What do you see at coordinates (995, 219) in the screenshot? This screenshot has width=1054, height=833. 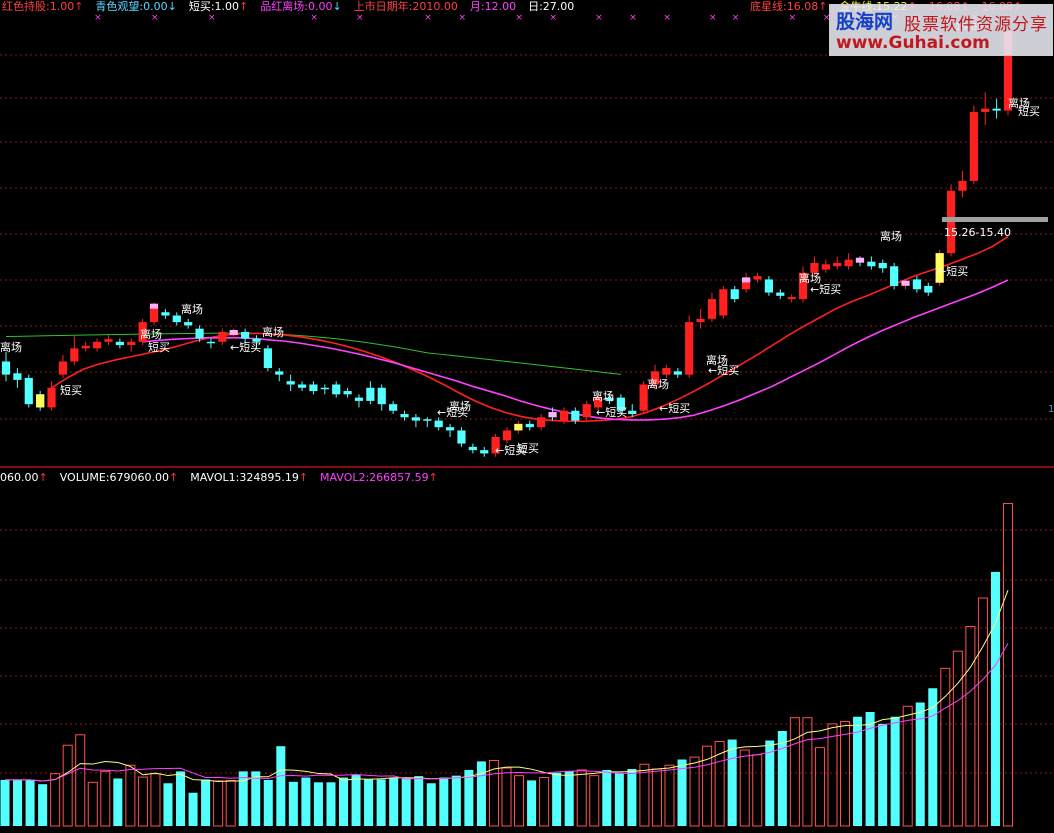 I see `range-band` at bounding box center [995, 219].